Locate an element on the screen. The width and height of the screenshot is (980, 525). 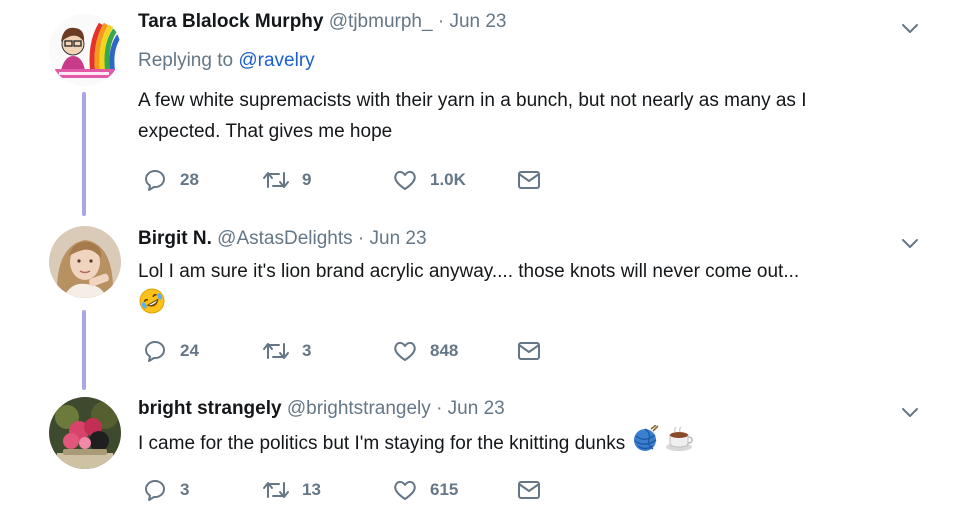
reply-button: 24 is located at coordinates (170, 351).